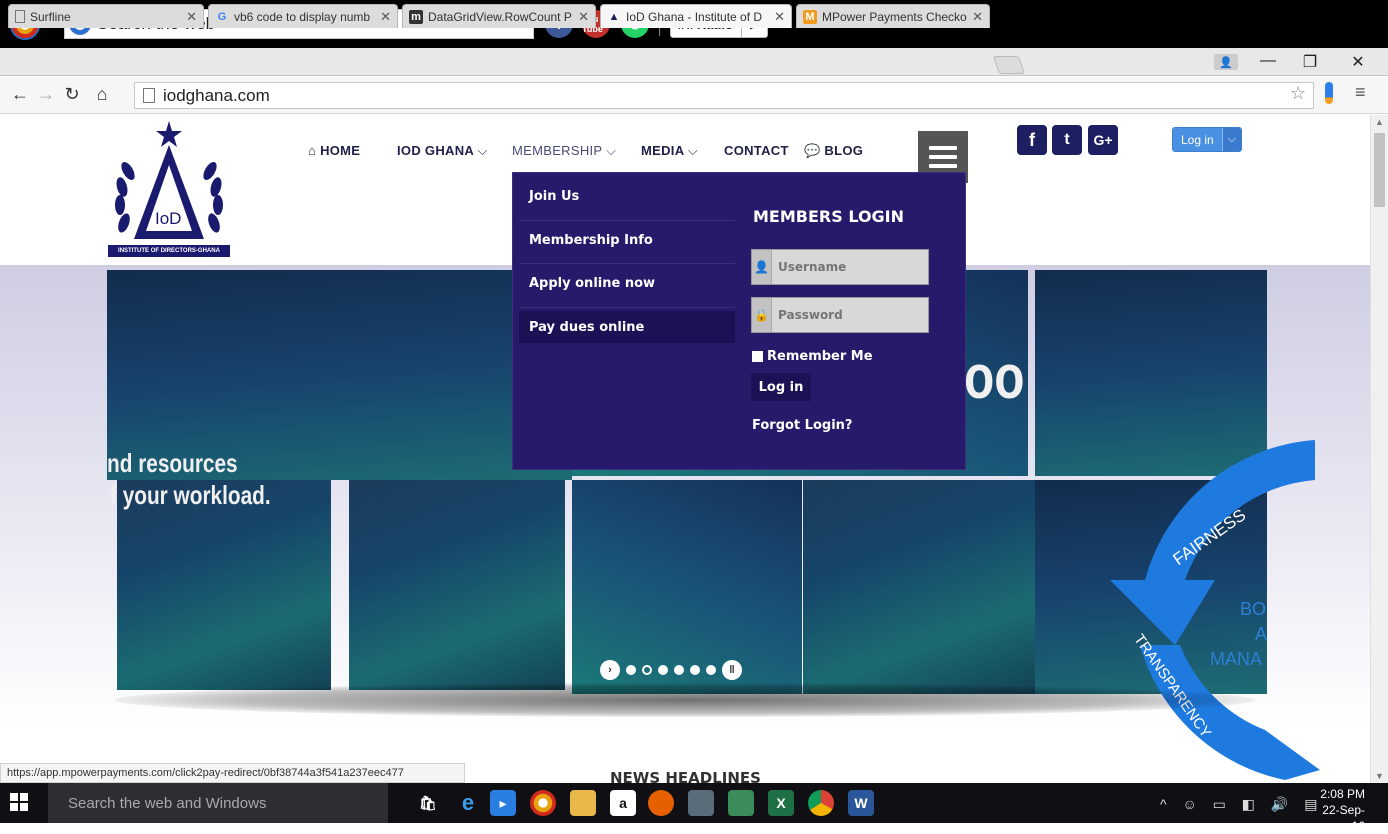  I want to click on slide-text-line2: f your workload., so click(190, 495).